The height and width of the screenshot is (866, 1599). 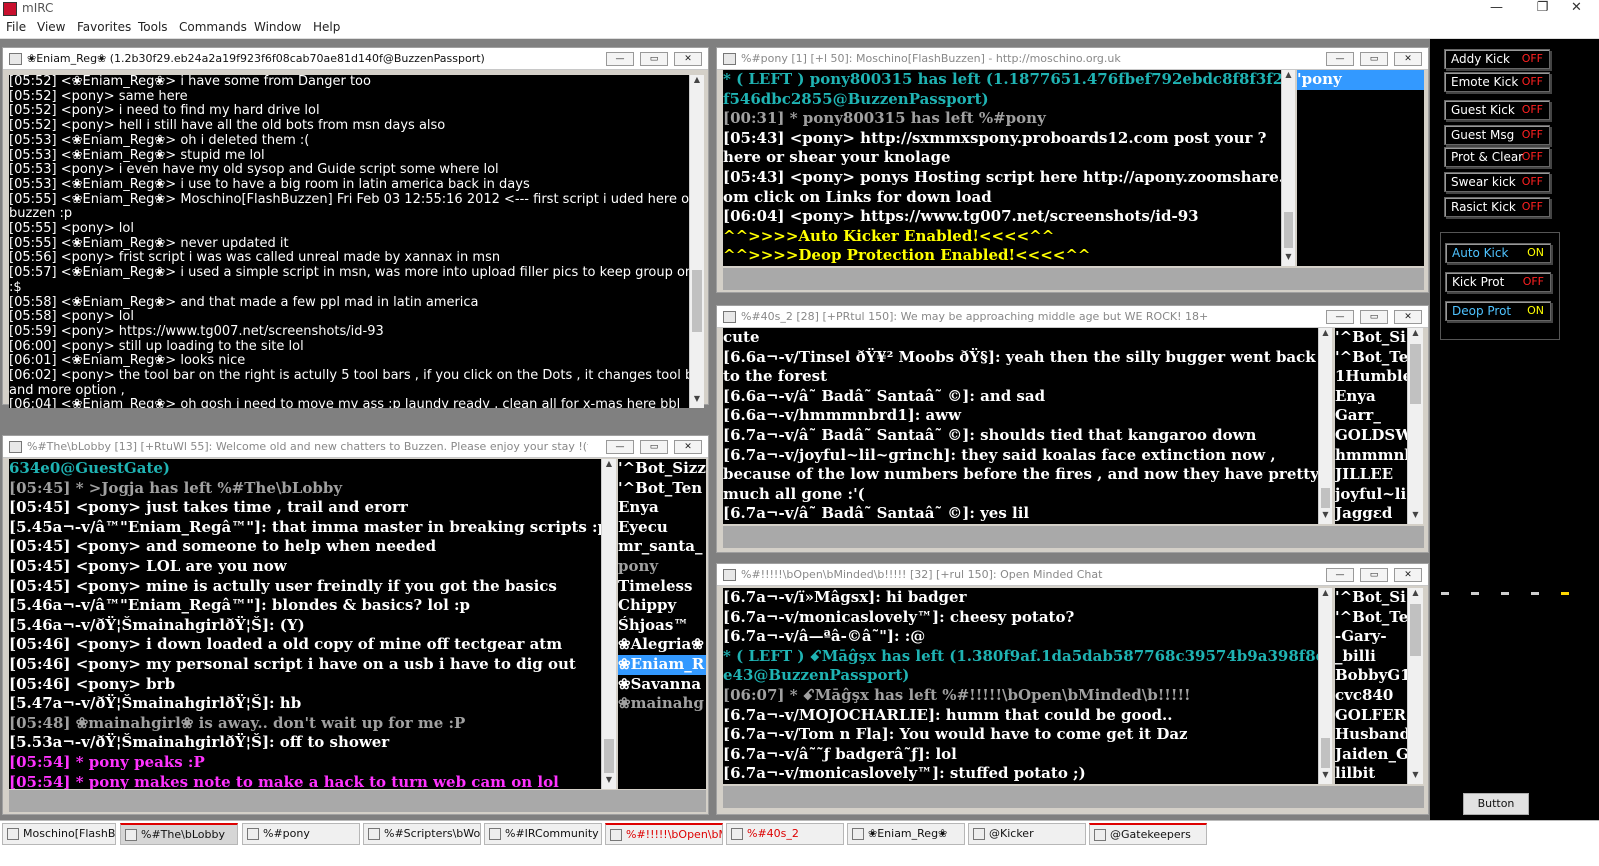 I want to click on switchbar-item-ircommunity: %#IRCommunity, so click(x=543, y=834).